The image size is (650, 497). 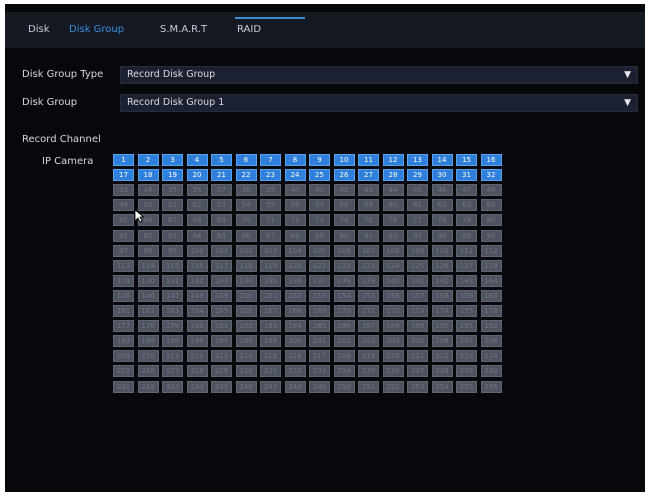 I want to click on channel-checkbox-70: 70, so click(x=246, y=220).